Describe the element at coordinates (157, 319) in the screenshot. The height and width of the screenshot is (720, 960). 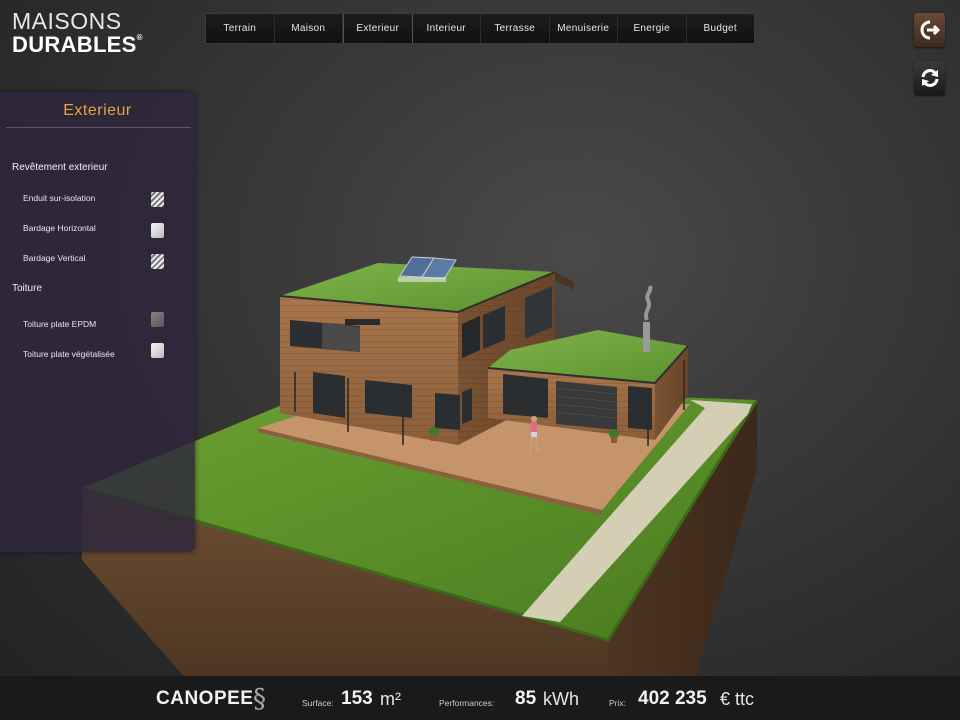
I see `option-toiture-epdm-swatch` at that location.